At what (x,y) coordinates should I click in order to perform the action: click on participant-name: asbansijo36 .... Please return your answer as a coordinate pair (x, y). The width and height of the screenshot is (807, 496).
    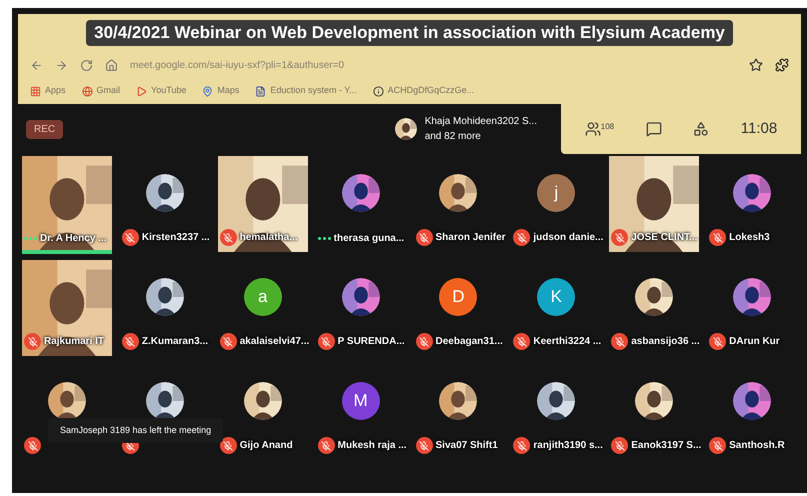
    Looking at the image, I should click on (665, 342).